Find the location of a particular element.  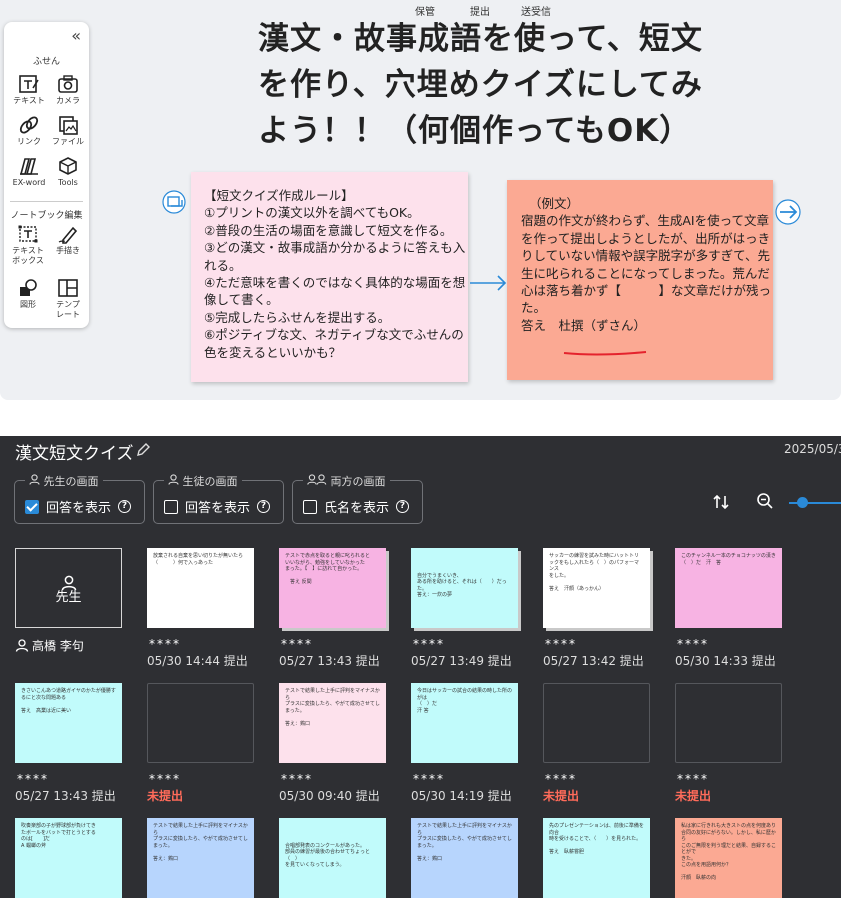

link-tool: リンク is located at coordinates (29, 131).